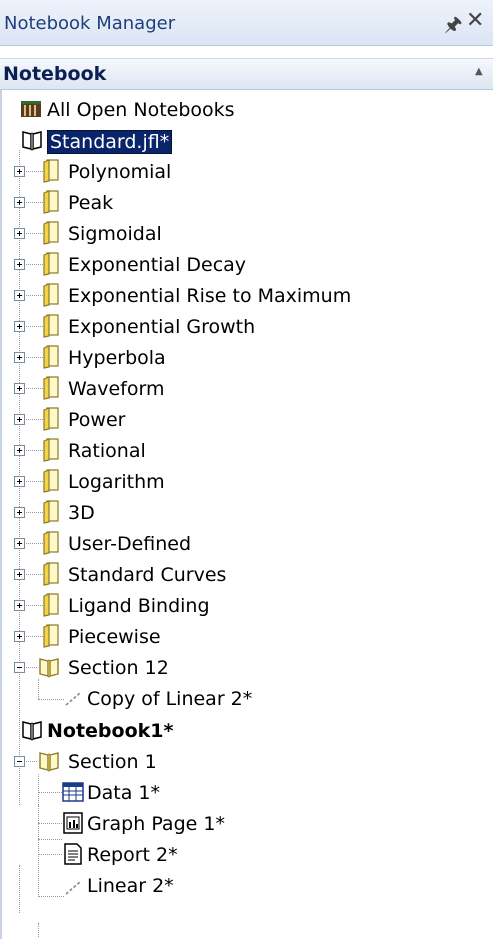  What do you see at coordinates (115, 234) in the screenshot?
I see `tree-label: Sigmoidal` at bounding box center [115, 234].